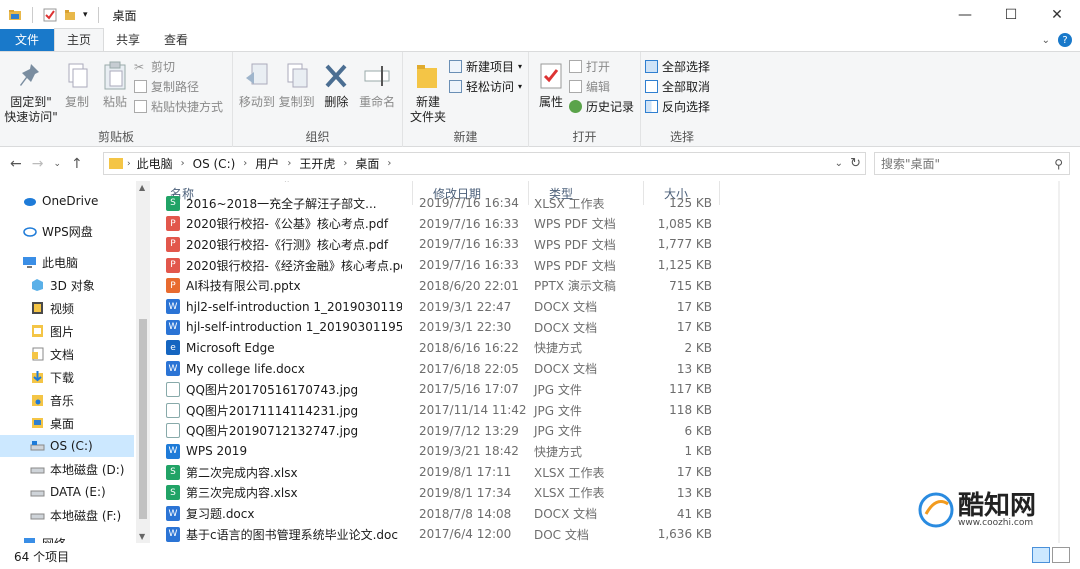  What do you see at coordinates (142, 187) in the screenshot?
I see `scroll-up-icon: ▲` at bounding box center [142, 187].